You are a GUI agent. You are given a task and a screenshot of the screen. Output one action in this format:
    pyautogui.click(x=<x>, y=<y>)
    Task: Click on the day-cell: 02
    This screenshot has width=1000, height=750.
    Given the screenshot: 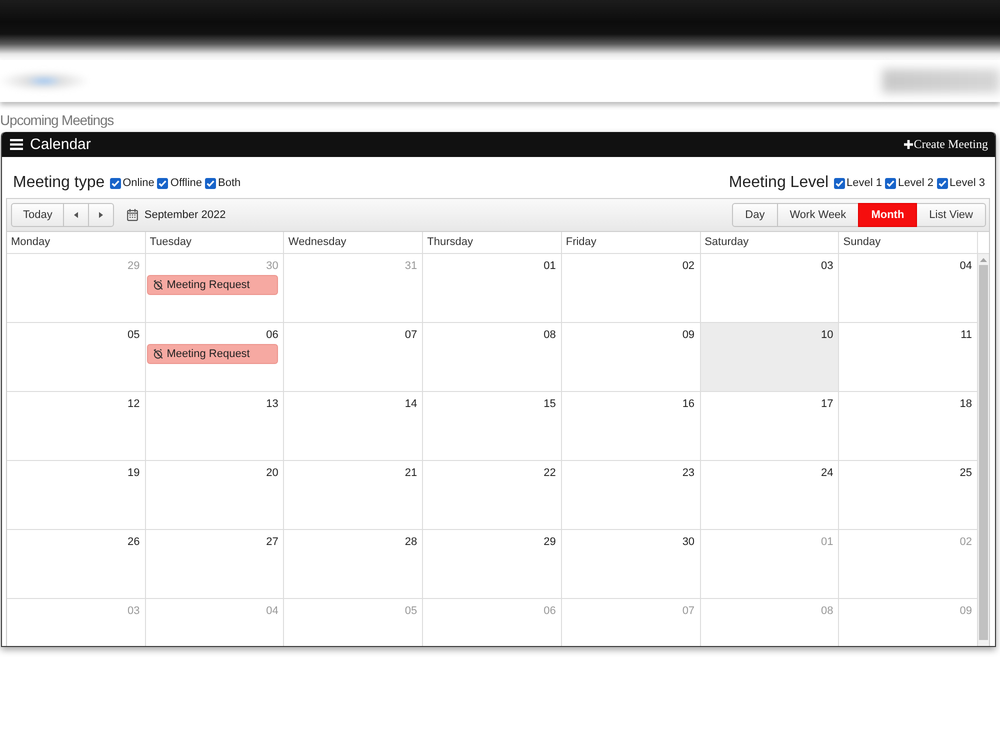 What is the action you would take?
    pyautogui.click(x=631, y=288)
    